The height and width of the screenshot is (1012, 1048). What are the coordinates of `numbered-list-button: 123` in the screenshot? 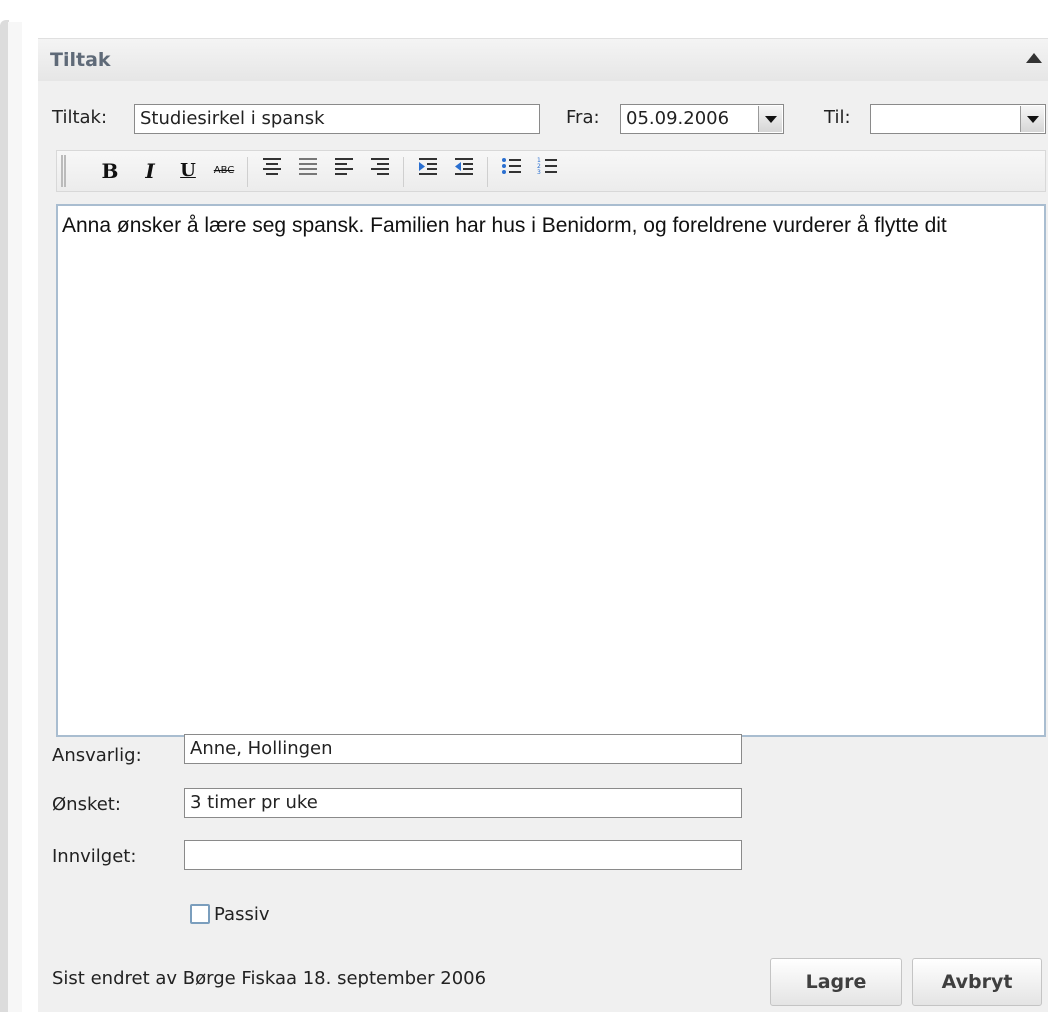 It's located at (548, 171).